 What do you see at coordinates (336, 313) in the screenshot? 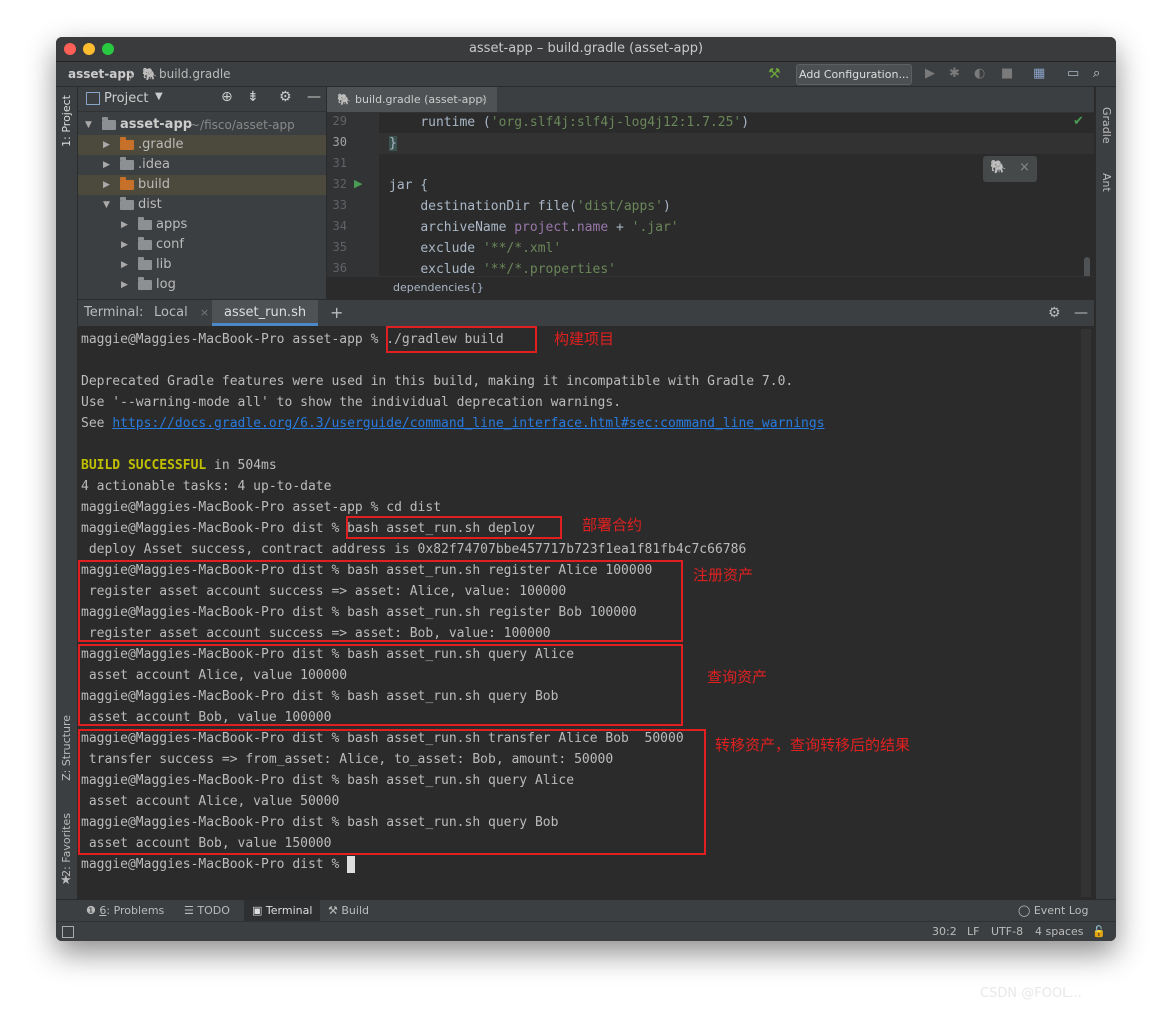
I see `new-terminal-button: +` at bounding box center [336, 313].